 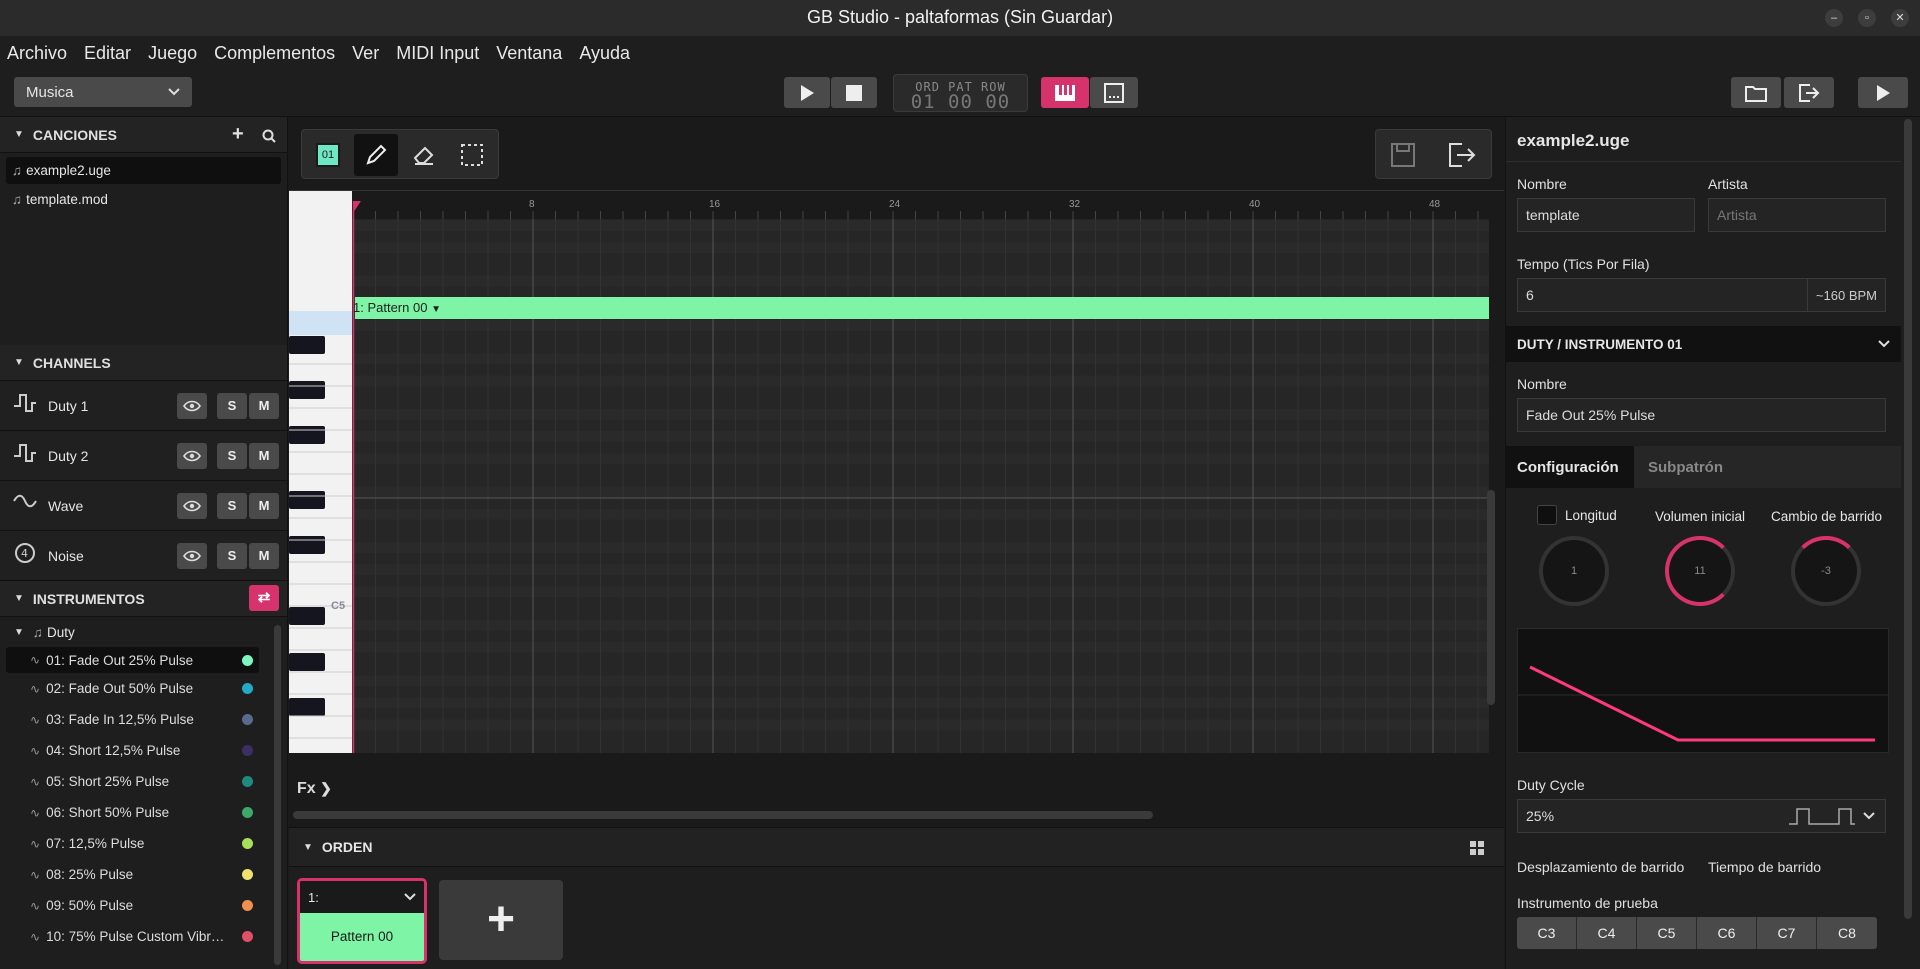 I want to click on grid-icon, so click(x=1477, y=848).